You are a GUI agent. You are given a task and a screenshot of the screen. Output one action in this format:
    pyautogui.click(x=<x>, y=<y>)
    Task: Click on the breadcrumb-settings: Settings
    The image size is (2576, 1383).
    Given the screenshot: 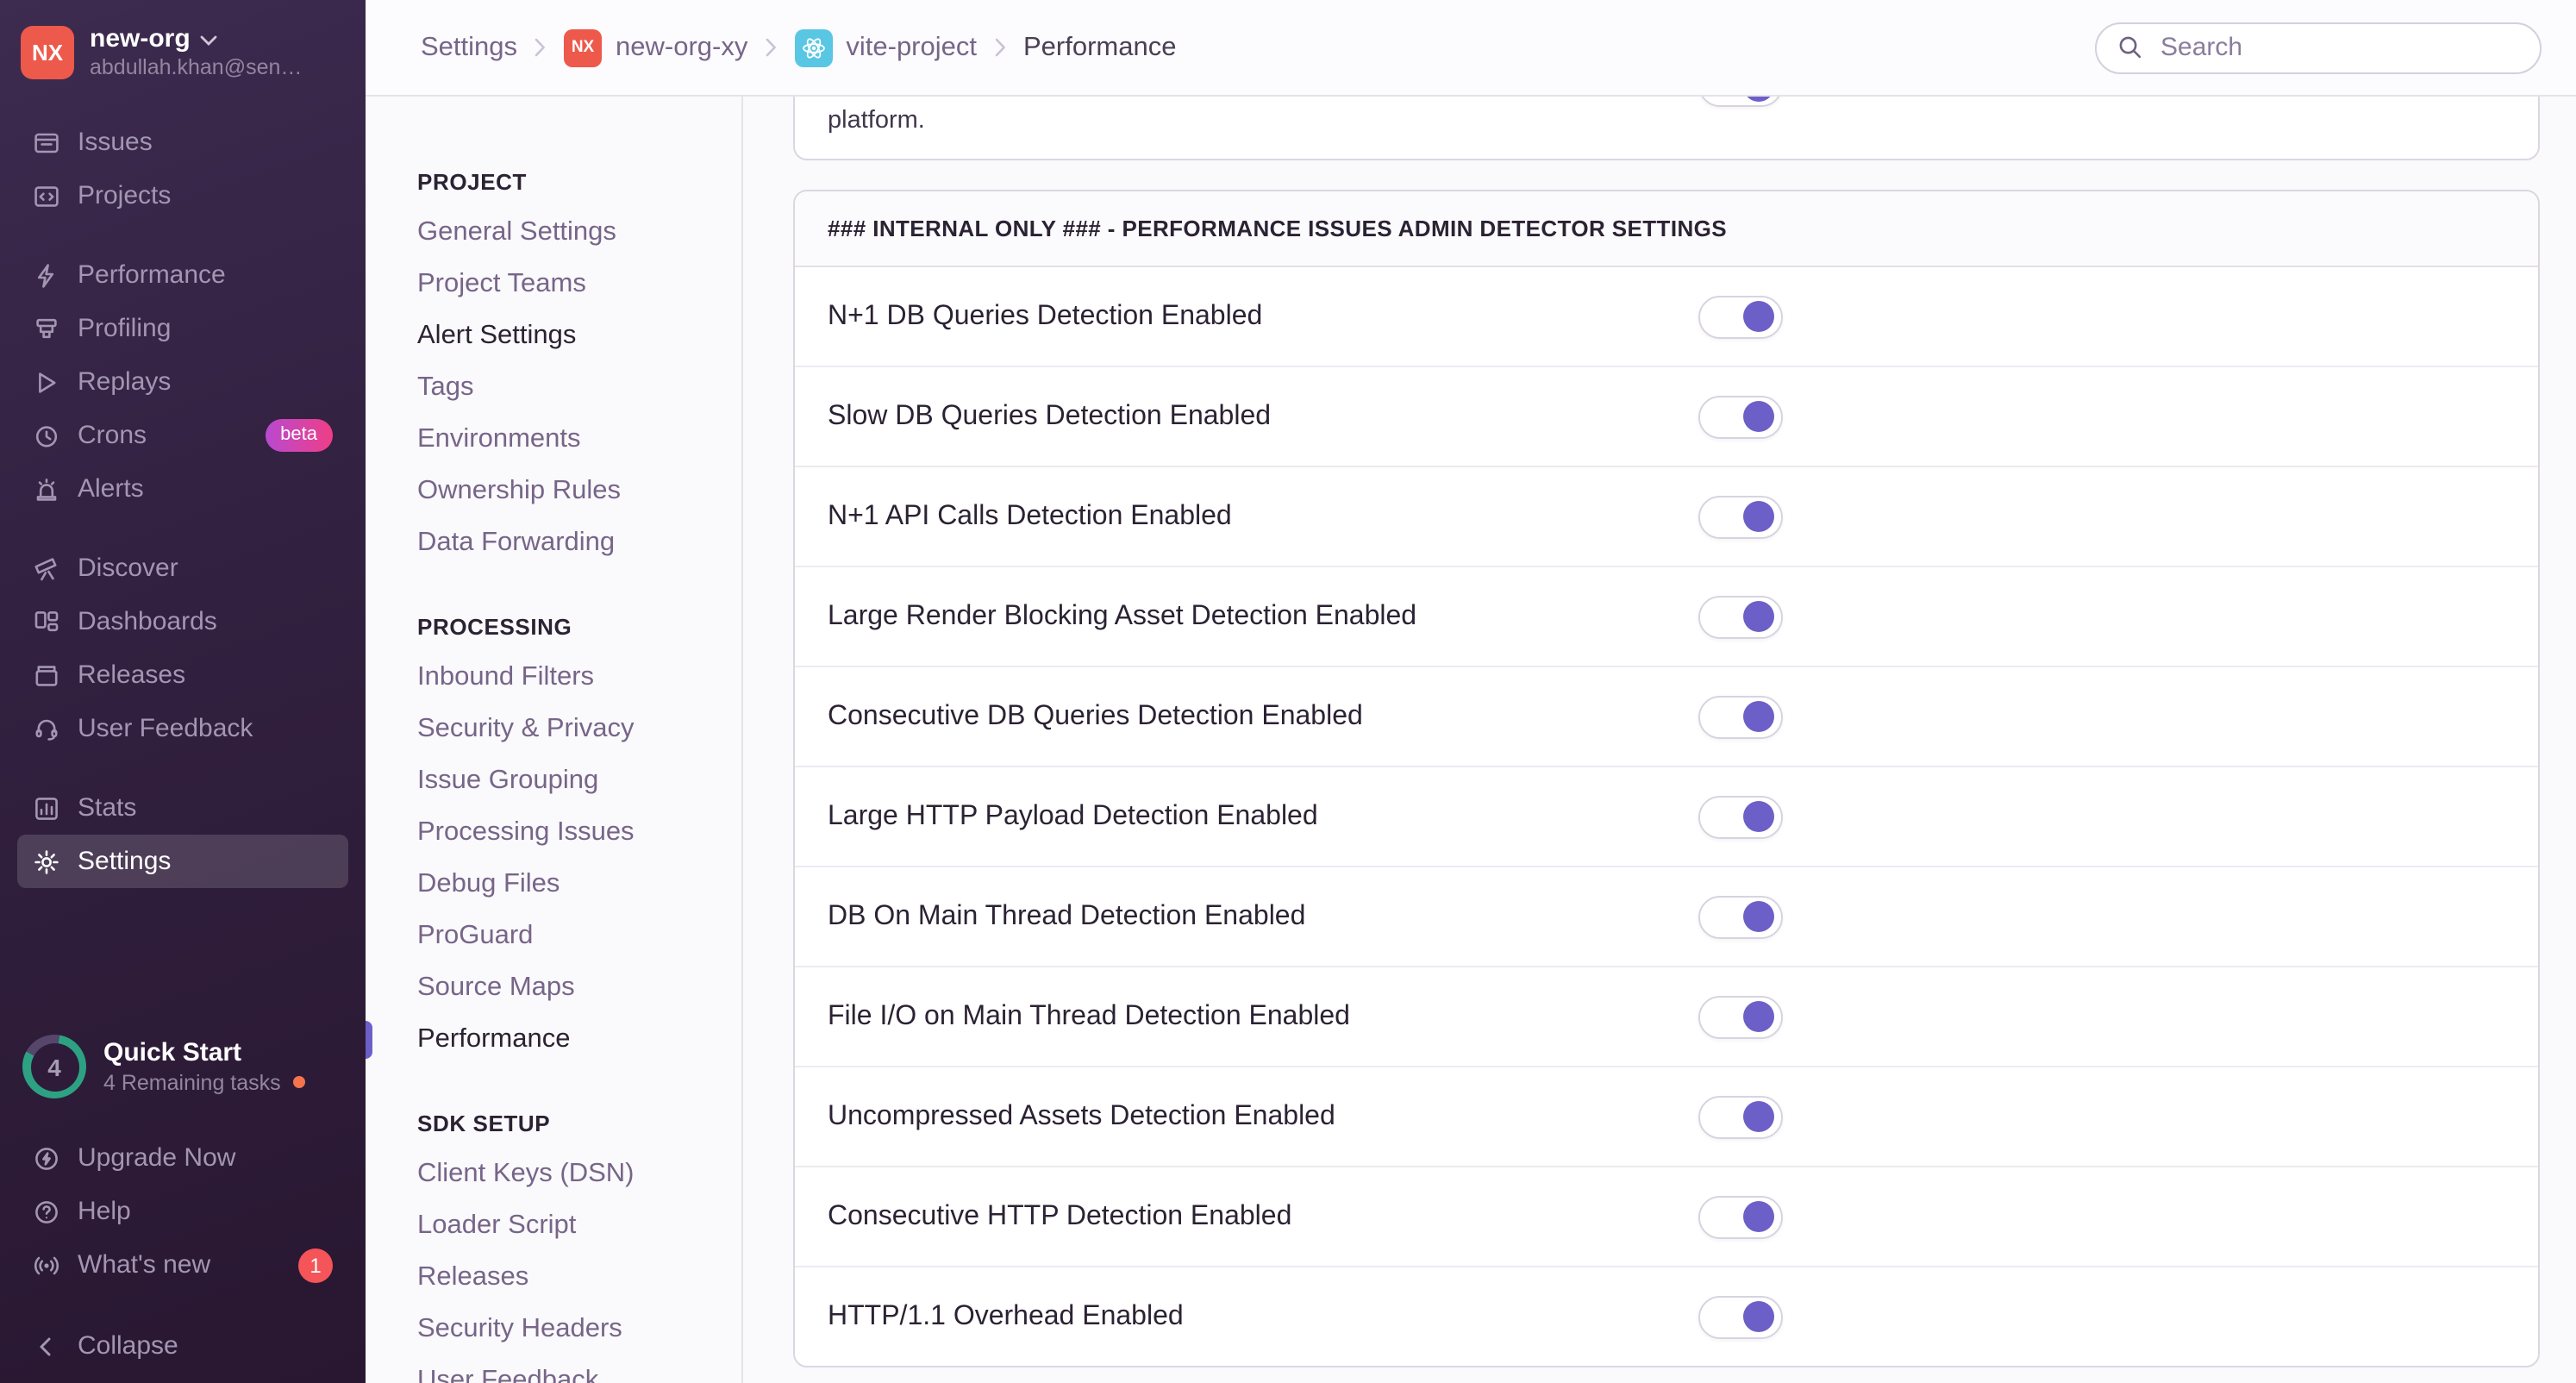 What is the action you would take?
    pyautogui.click(x=469, y=47)
    